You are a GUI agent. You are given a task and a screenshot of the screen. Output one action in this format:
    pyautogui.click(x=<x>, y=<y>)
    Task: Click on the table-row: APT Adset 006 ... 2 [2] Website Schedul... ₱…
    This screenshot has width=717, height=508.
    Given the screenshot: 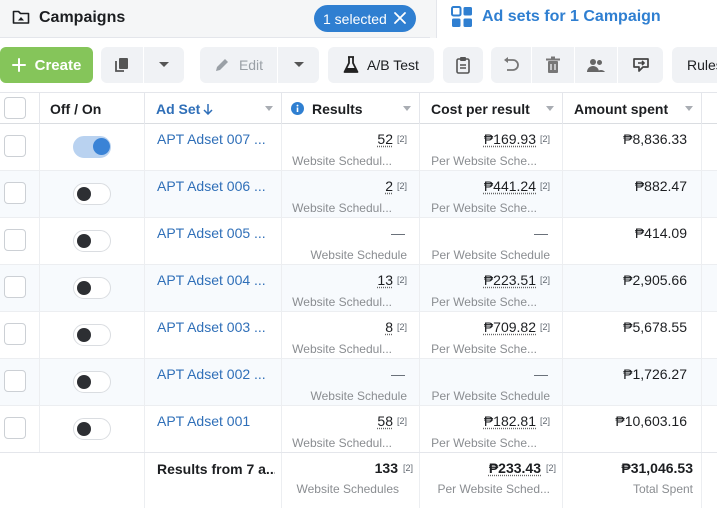 What is the action you would take?
    pyautogui.click(x=358, y=194)
    